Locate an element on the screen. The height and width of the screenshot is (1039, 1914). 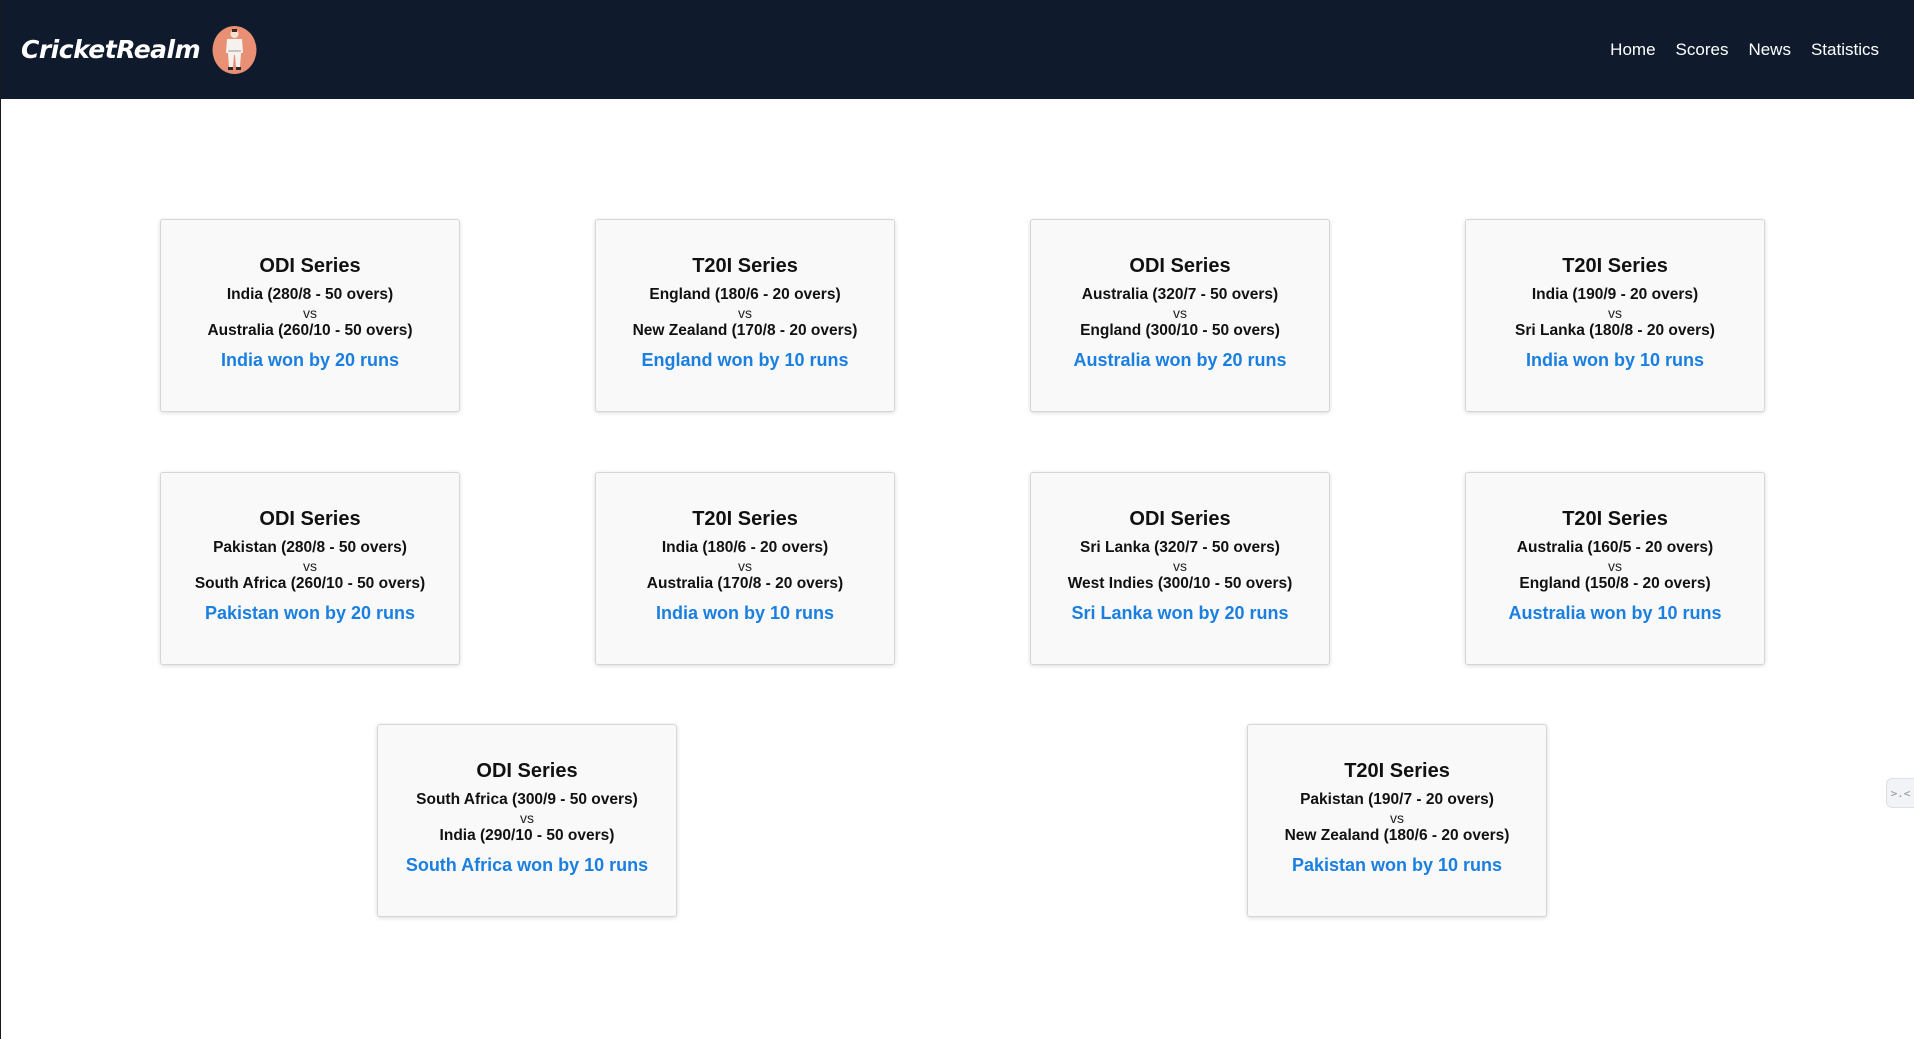
brand-name: CricketRealm is located at coordinates (111, 49).